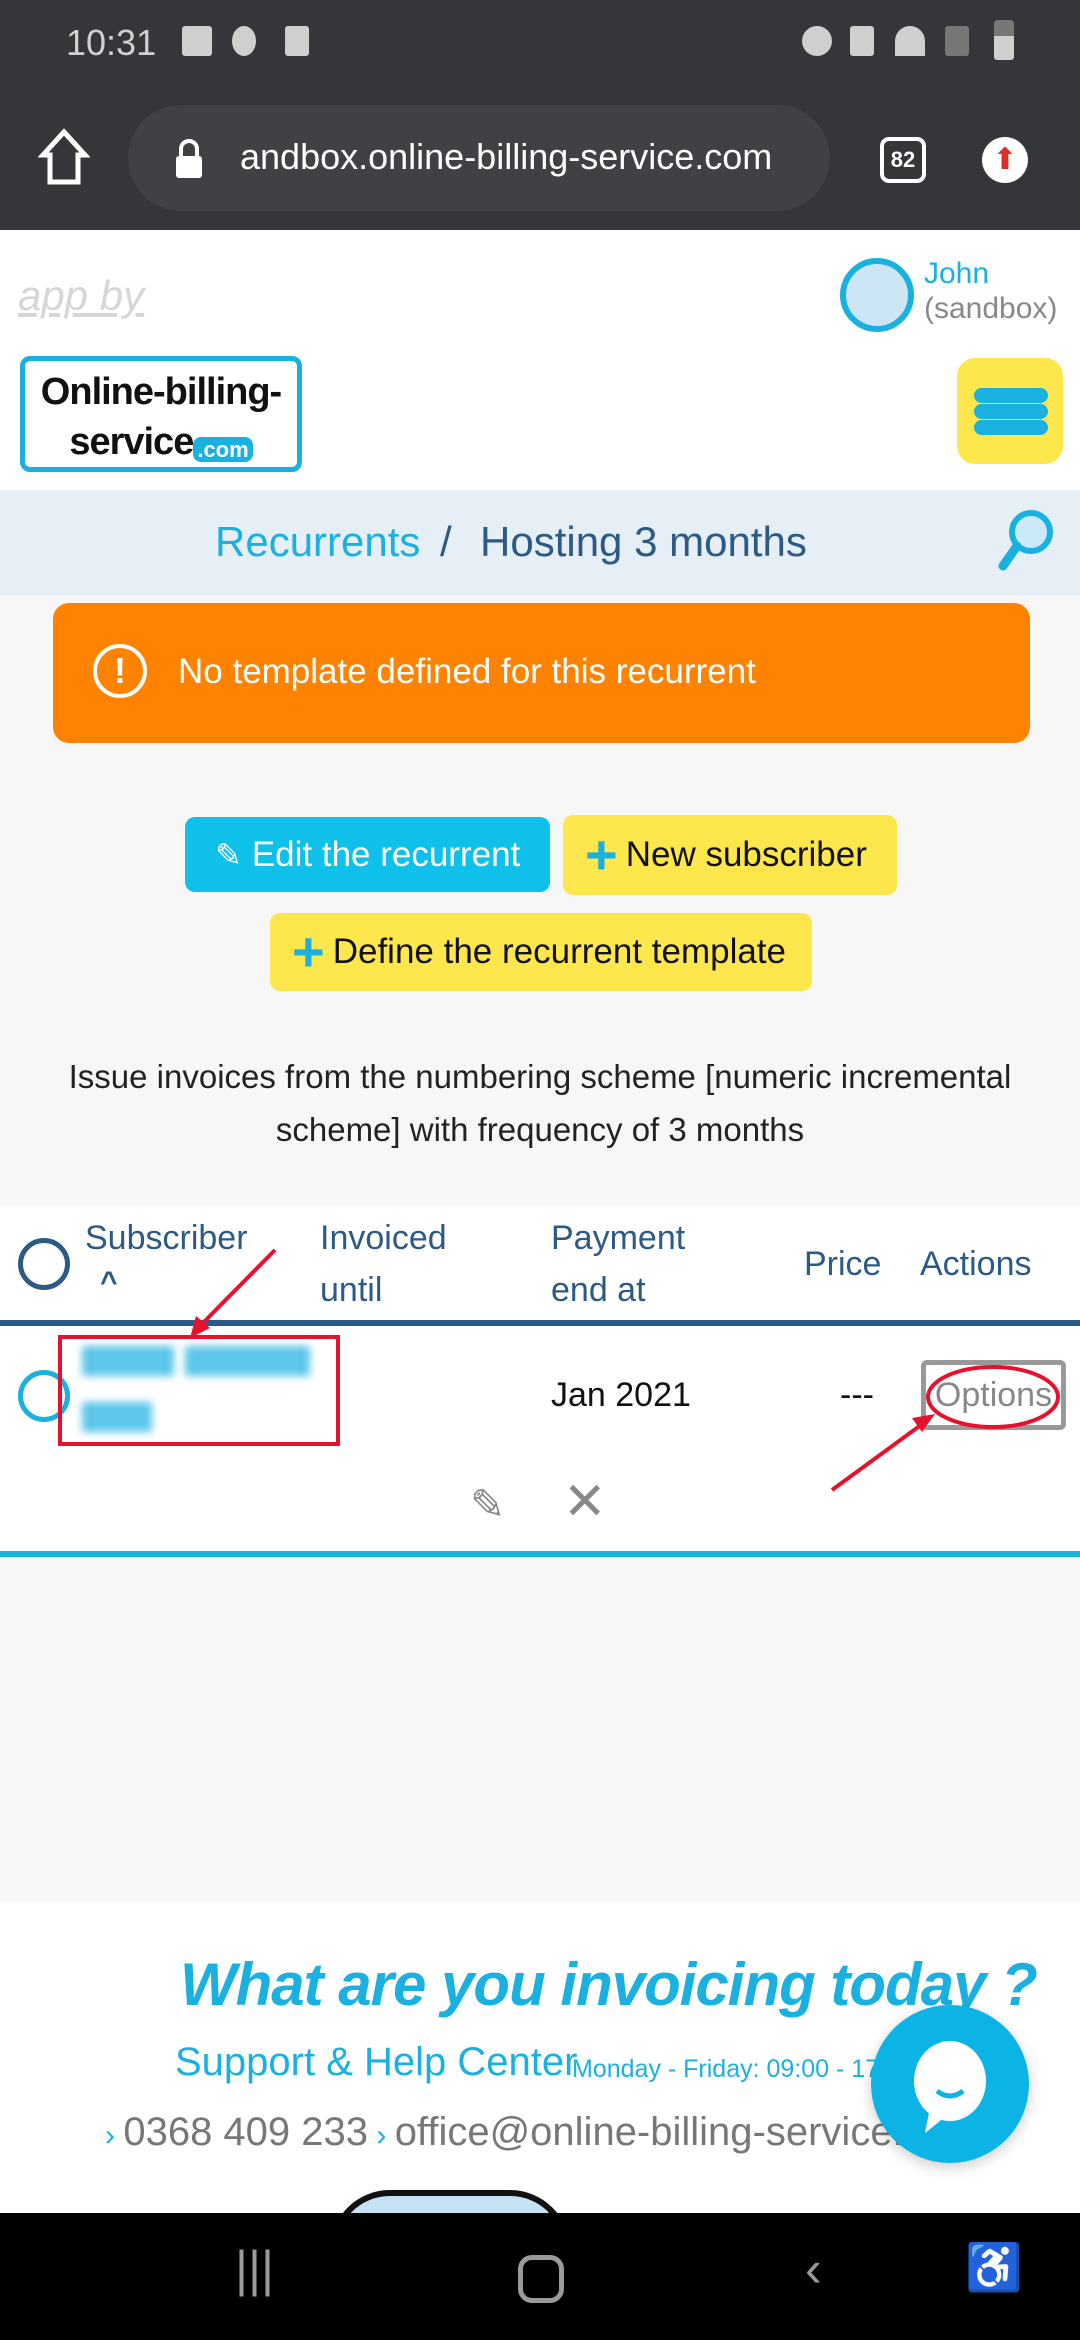 Image resolution: width=1080 pixels, height=2340 pixels. I want to click on table-bottom-divider, so click(540, 1554).